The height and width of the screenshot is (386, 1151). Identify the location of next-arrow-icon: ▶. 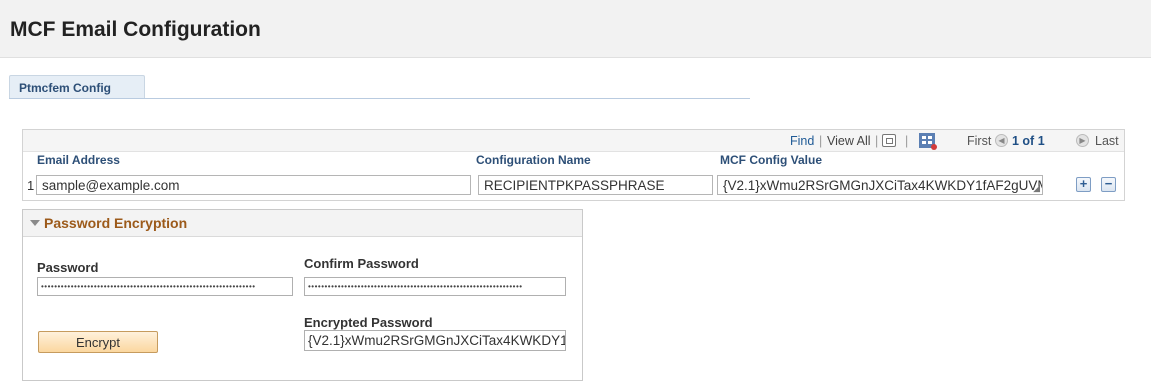
(1082, 140).